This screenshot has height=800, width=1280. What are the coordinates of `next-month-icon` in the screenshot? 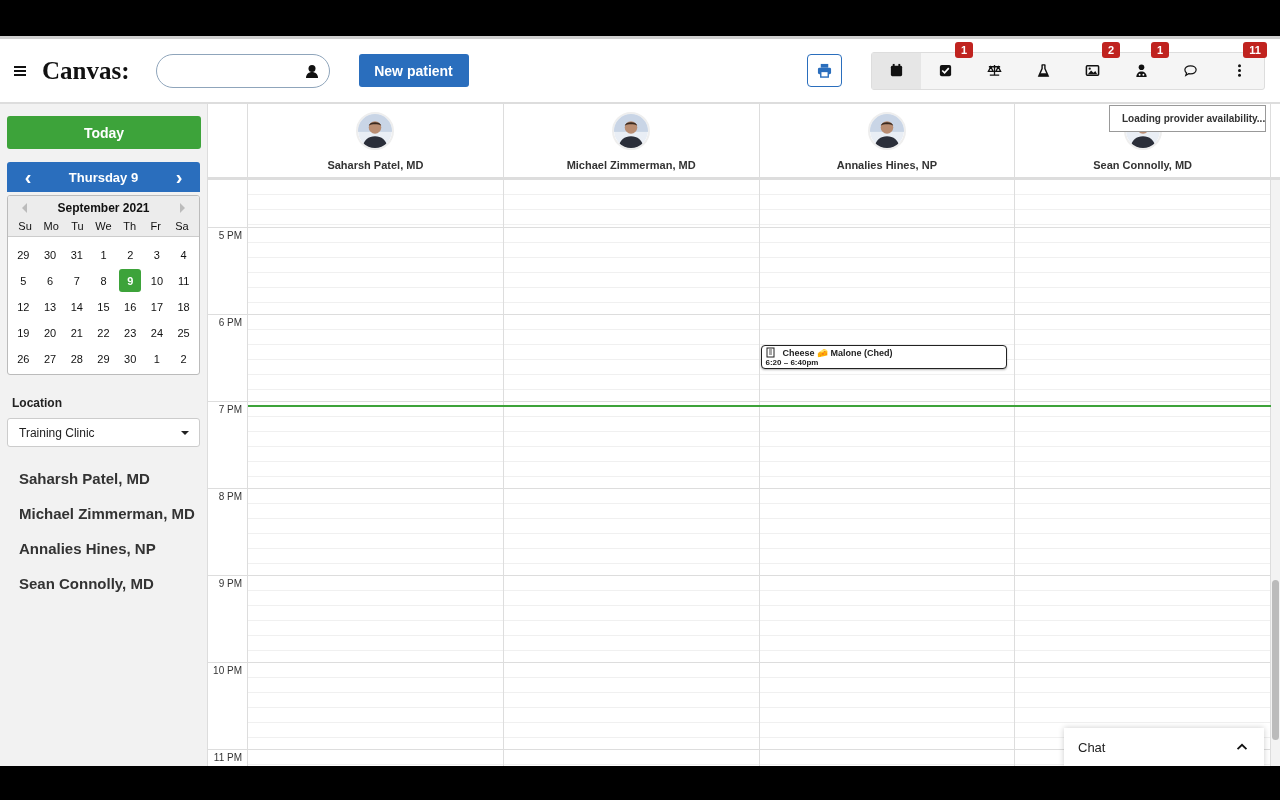 It's located at (183, 208).